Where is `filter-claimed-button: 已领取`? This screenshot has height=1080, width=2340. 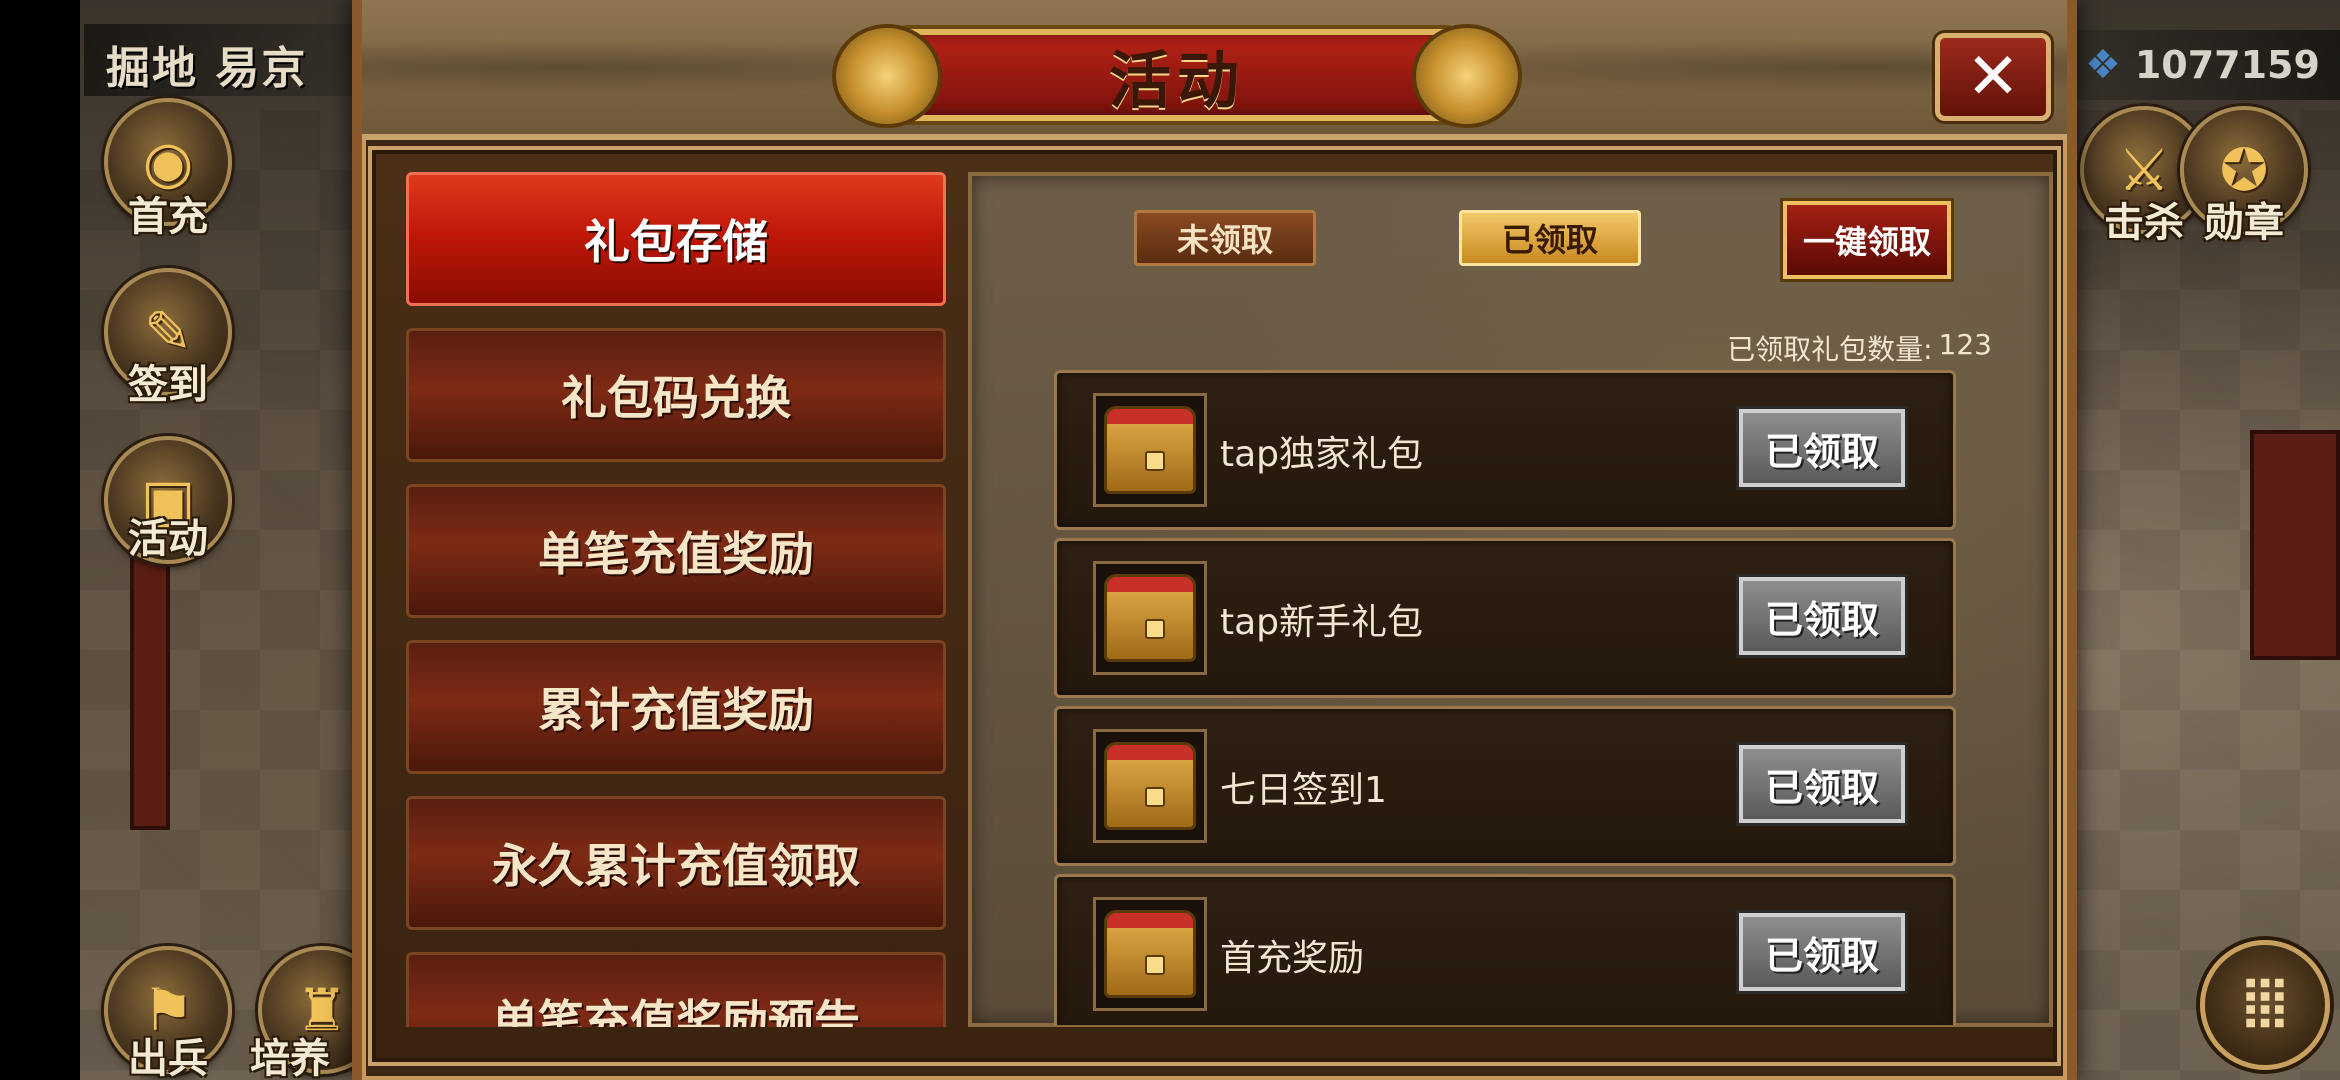
filter-claimed-button: 已领取 is located at coordinates (1550, 238).